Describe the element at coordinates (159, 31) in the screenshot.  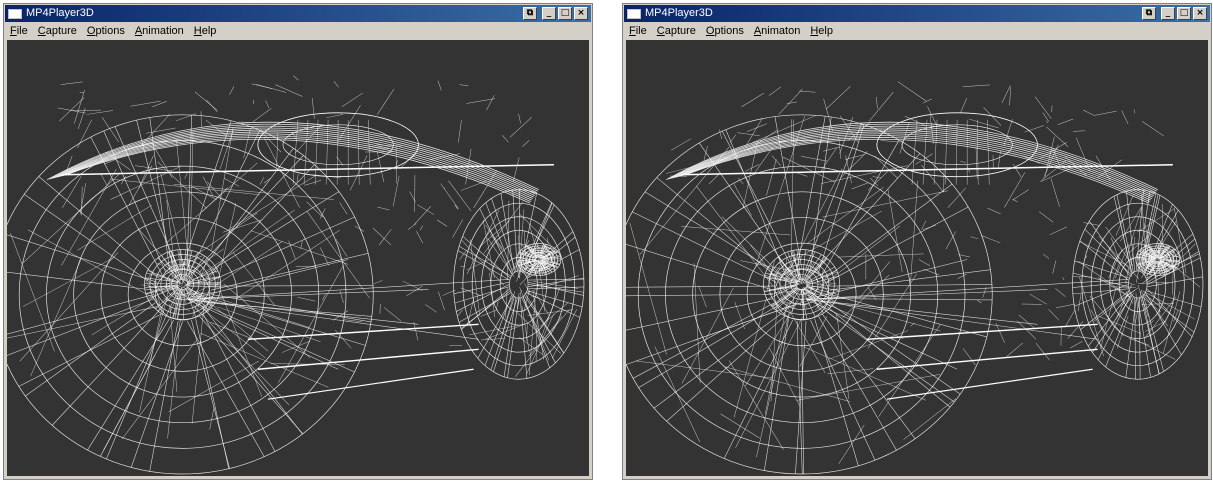
I see `menu-animation: Animation` at that location.